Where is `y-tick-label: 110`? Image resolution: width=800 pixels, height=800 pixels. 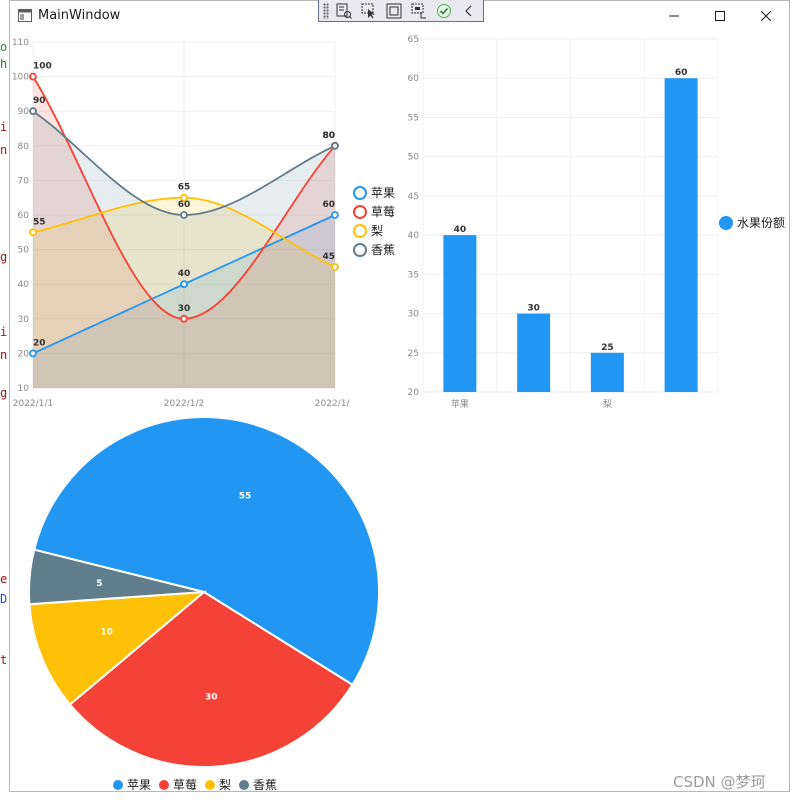 y-tick-label: 110 is located at coordinates (20, 43).